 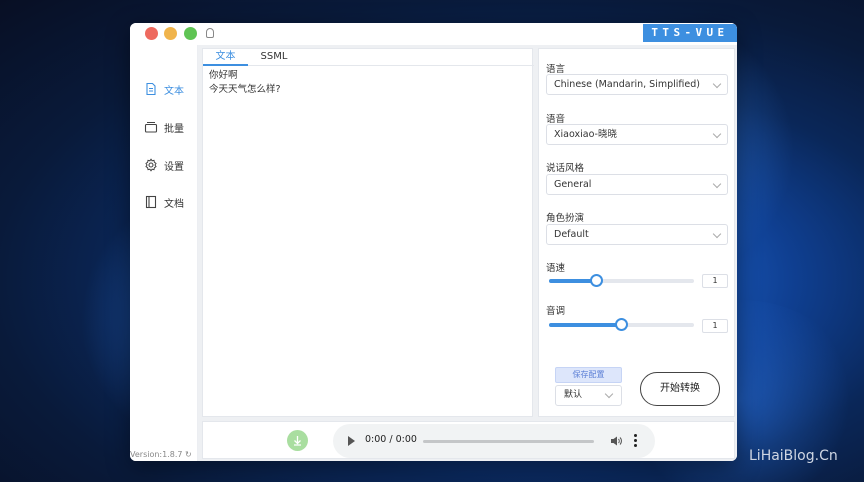 I want to click on rate-slider, so click(x=621, y=280).